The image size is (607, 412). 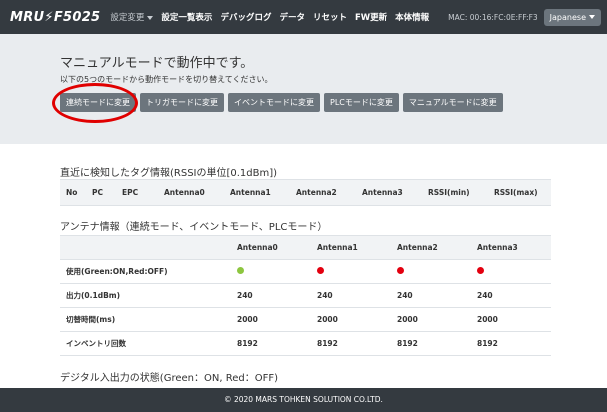 I want to click on tag-col-rssi-min: RSSI(min), so click(x=455, y=192).